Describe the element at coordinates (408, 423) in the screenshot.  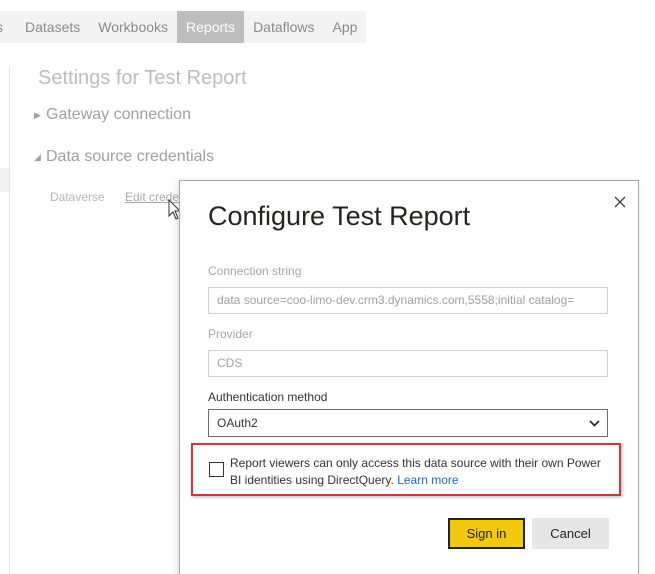
I see `auth-method-select: OAuth2` at that location.